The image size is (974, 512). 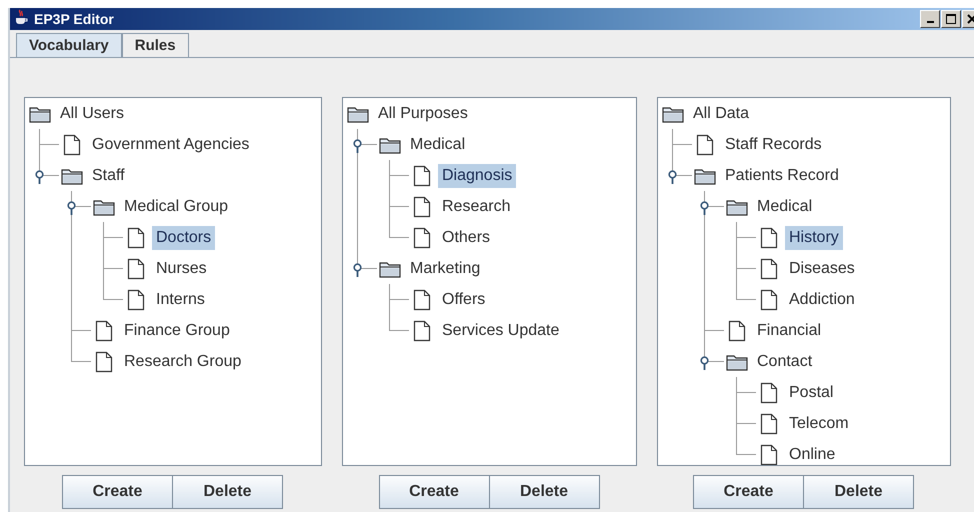 What do you see at coordinates (74, 19) in the screenshot?
I see `window-title: EP3P Editor` at bounding box center [74, 19].